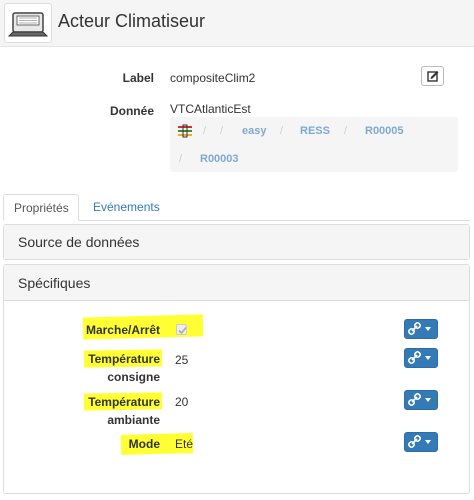 This screenshot has width=474, height=500. I want to click on label-caption: Label, so click(138, 78).